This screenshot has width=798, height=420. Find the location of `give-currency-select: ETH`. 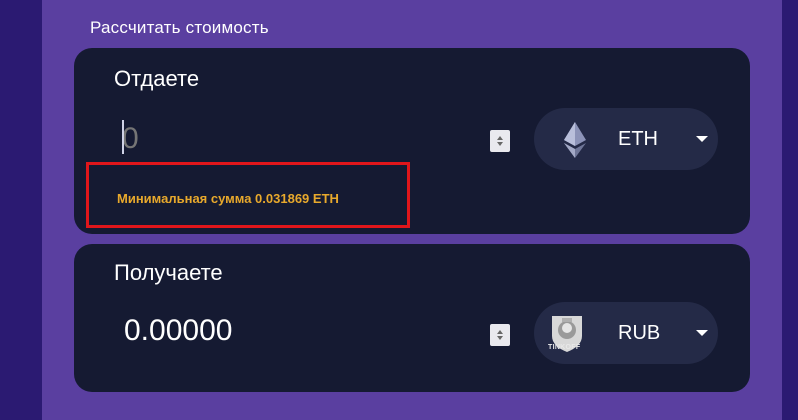

give-currency-select: ETH is located at coordinates (626, 139).